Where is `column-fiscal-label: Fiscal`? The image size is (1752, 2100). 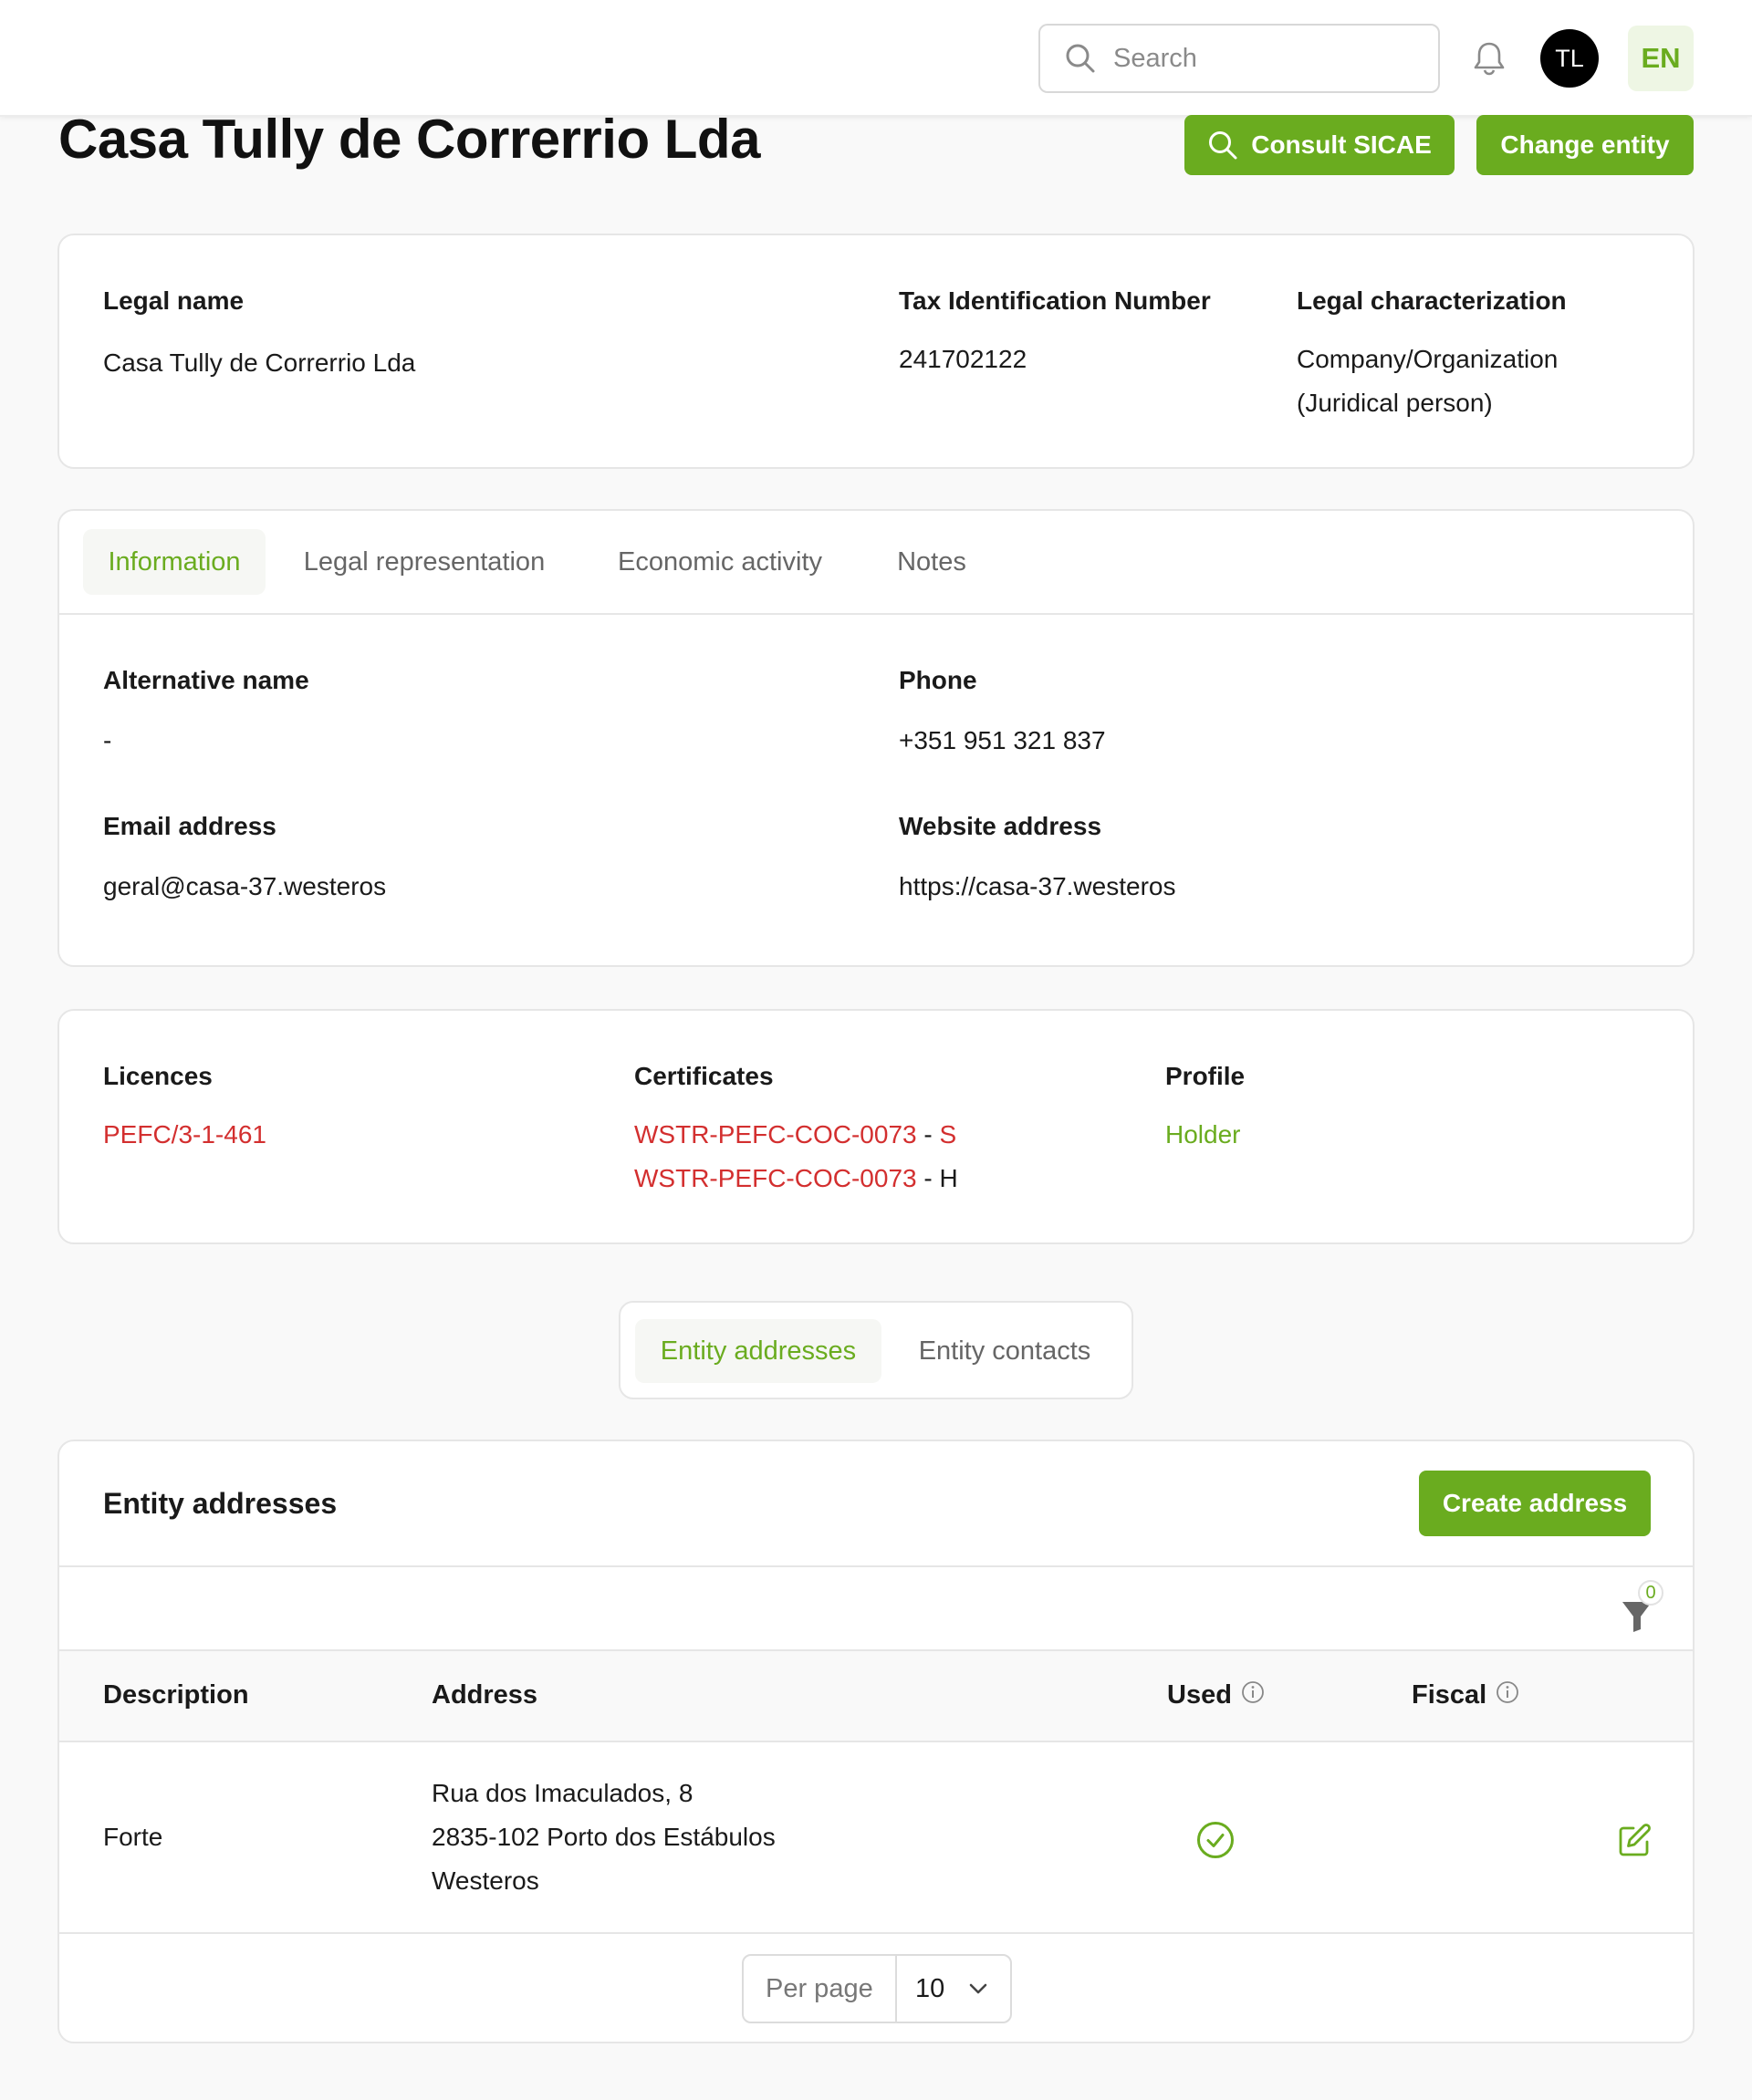 column-fiscal-label: Fiscal is located at coordinates (1449, 1695).